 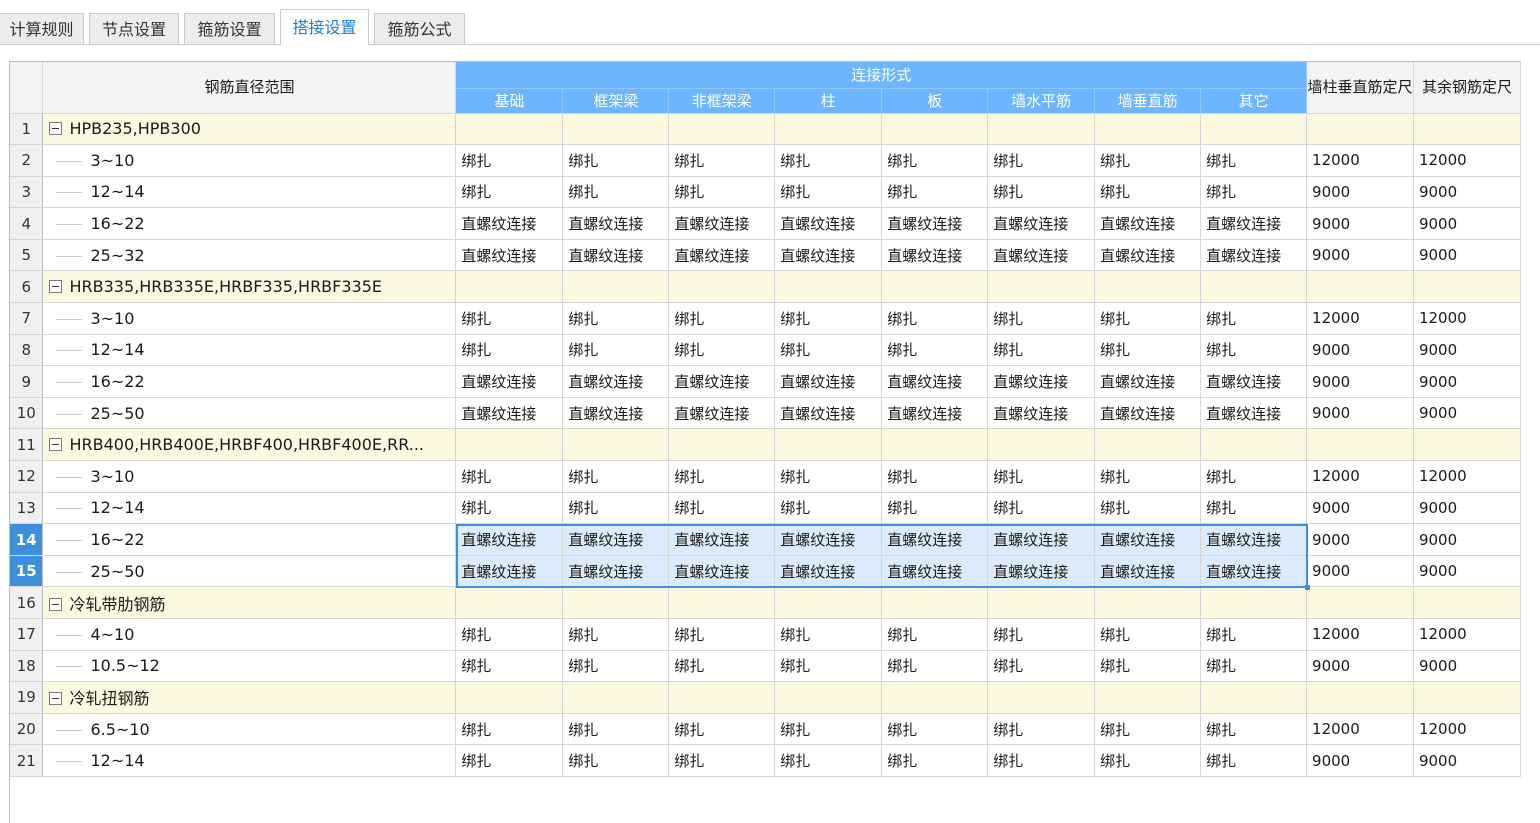 I want to click on row-number: 10, so click(x=27, y=413).